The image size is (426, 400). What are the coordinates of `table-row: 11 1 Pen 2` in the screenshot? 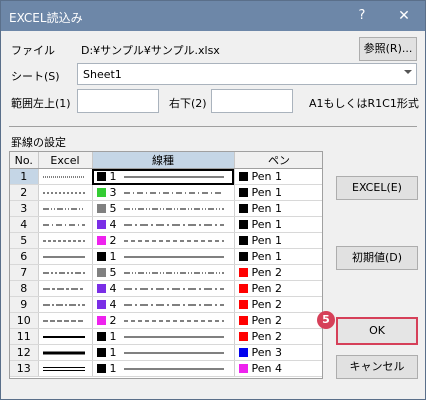 It's located at (166, 336).